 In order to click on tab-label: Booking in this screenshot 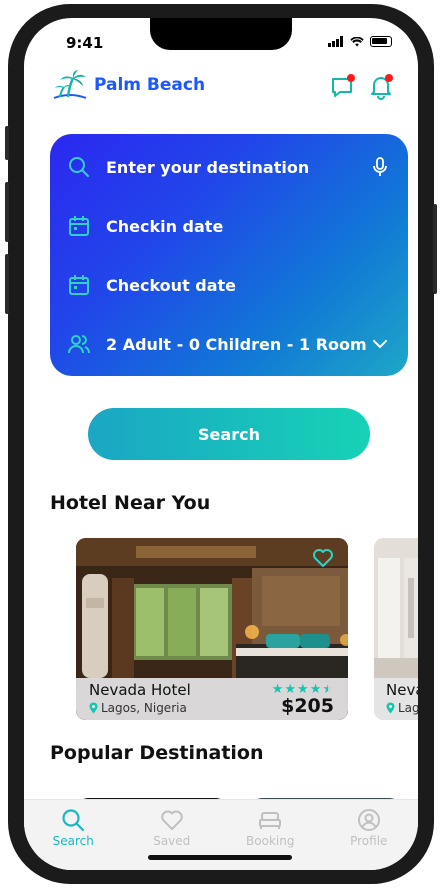, I will do `click(270, 841)`.